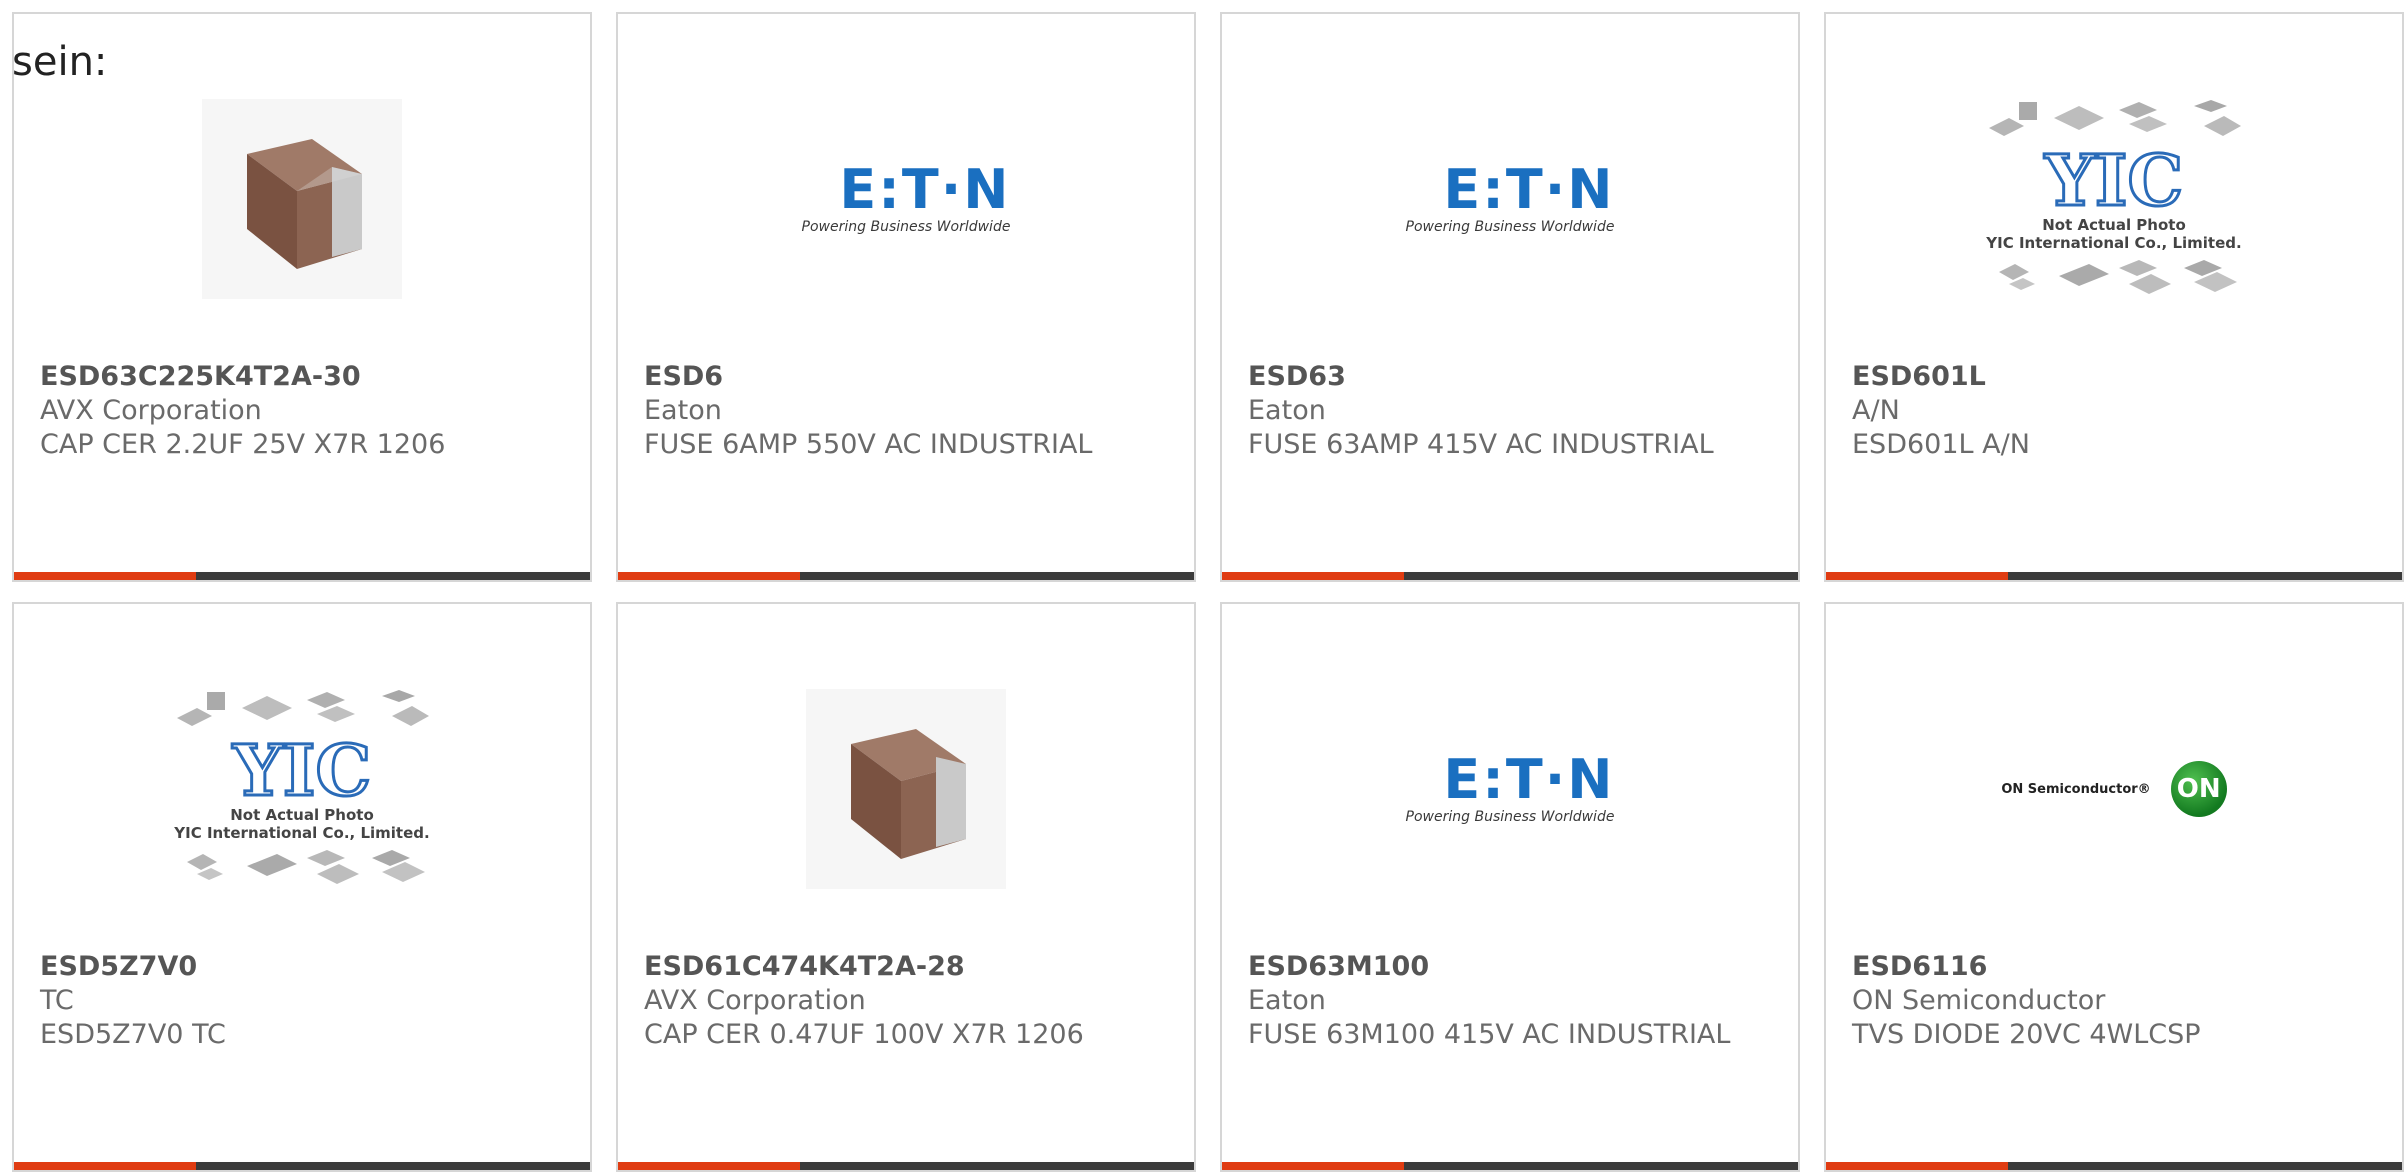 The image size is (2405, 1172). Describe the element at coordinates (2117, 967) in the screenshot. I see `part-number: ESD6116` at that location.